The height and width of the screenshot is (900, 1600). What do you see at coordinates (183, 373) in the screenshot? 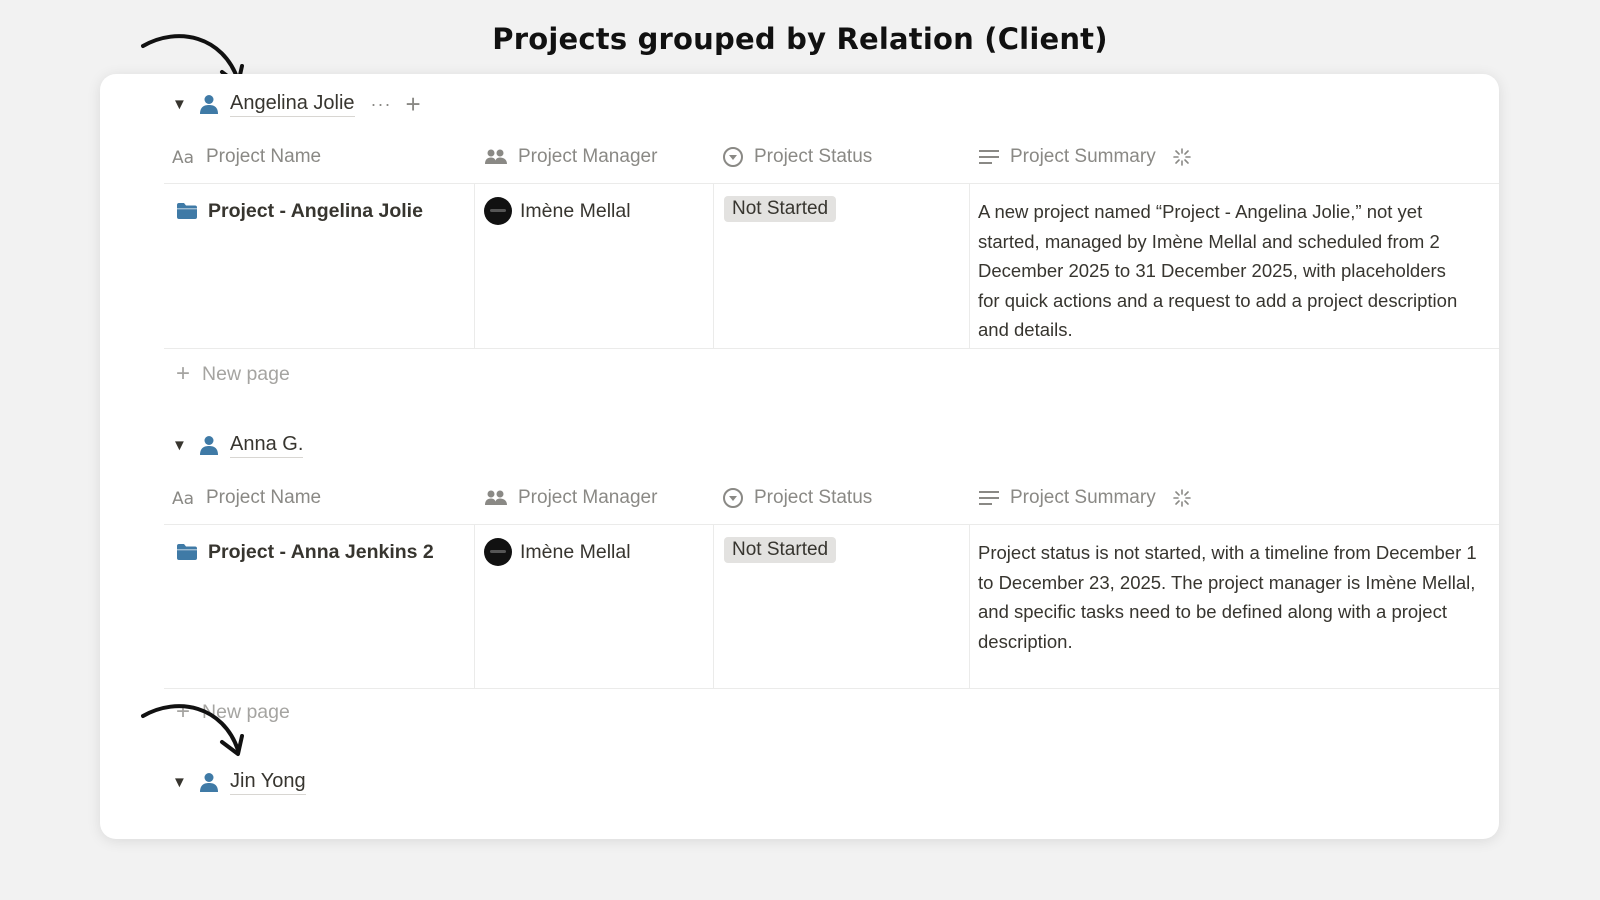
I see `plus-icon: +` at bounding box center [183, 373].